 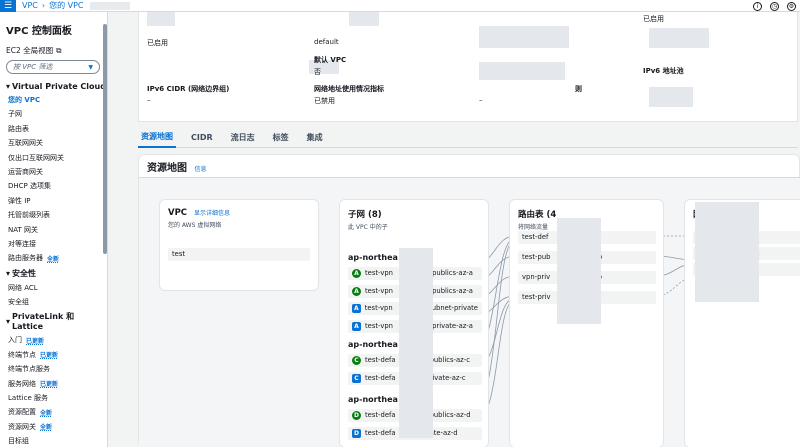 I want to click on sidebar-item-badge: 全新, so click(x=53, y=259).